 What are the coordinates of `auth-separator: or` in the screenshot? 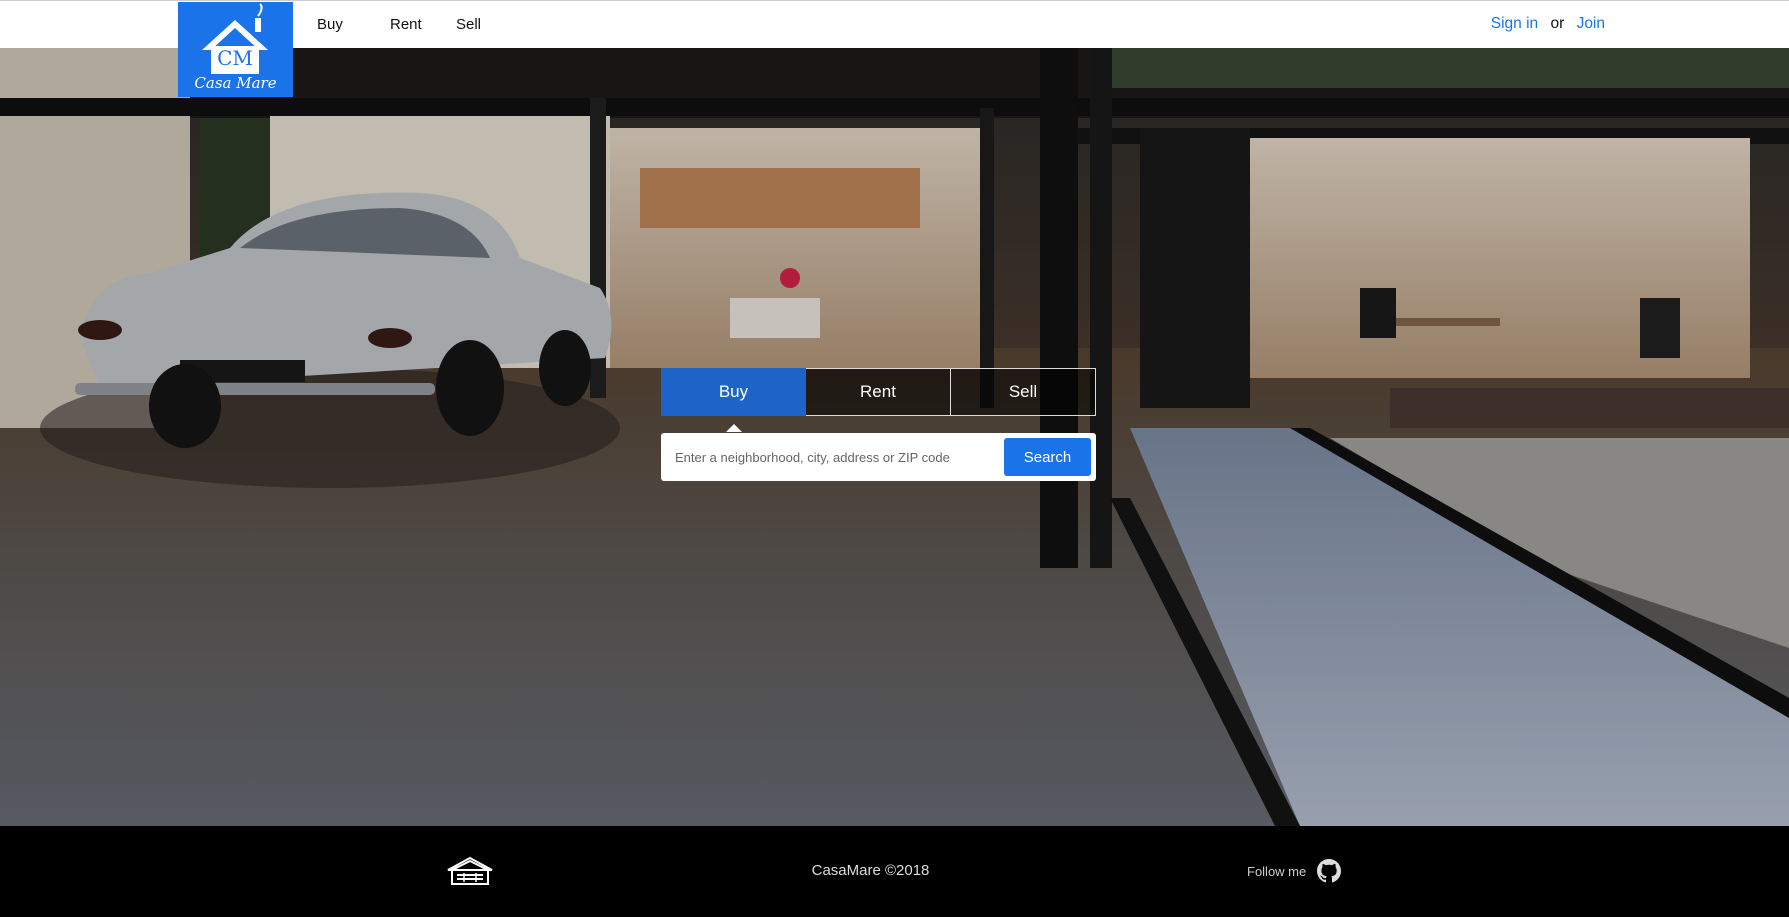 It's located at (1557, 23).